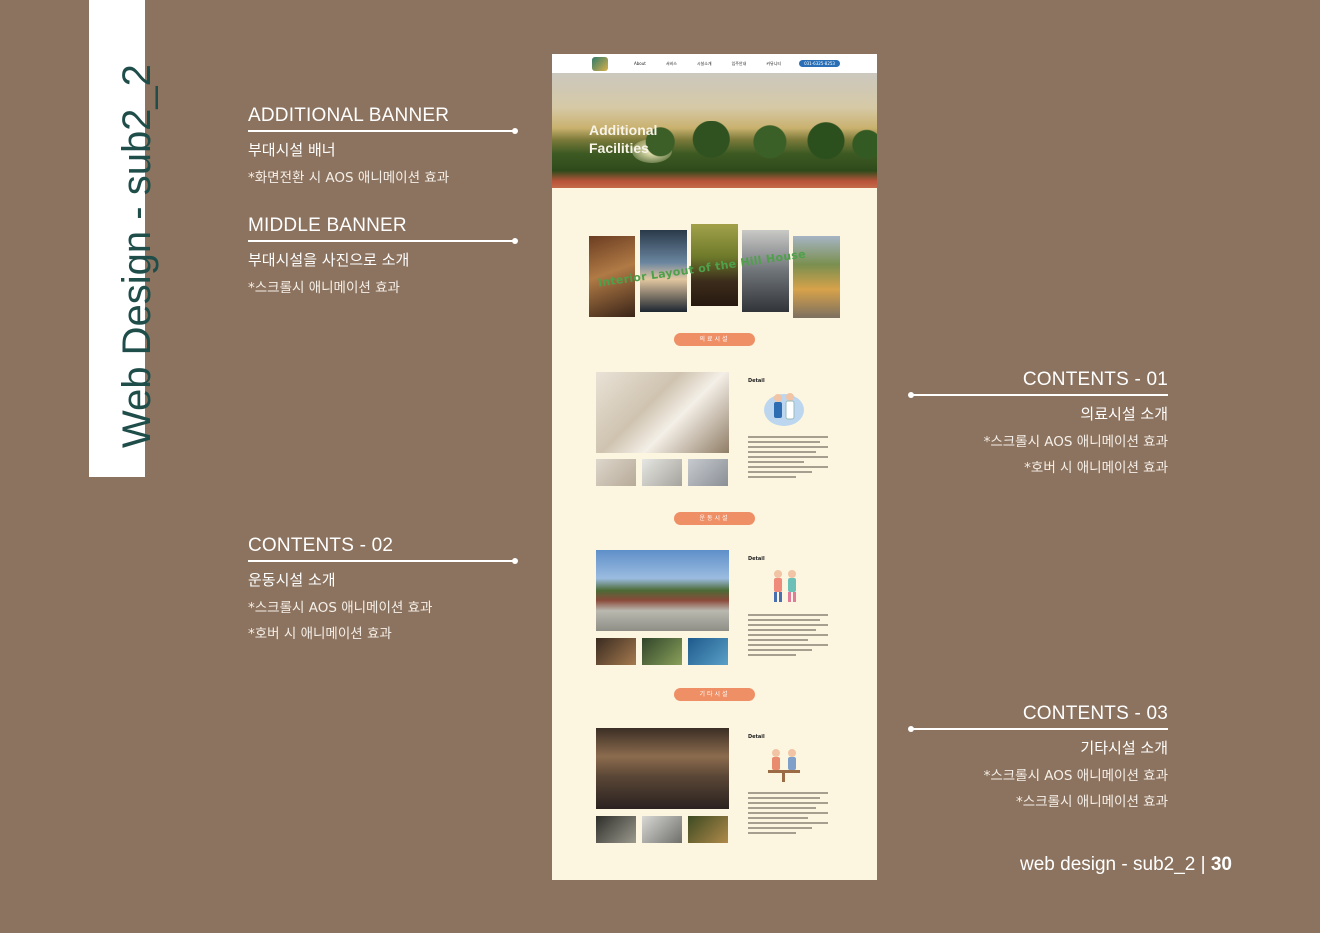 The image size is (1320, 933). What do you see at coordinates (327, 225) in the screenshot?
I see `annotation-heading: MIDDLE BANNER` at bounding box center [327, 225].